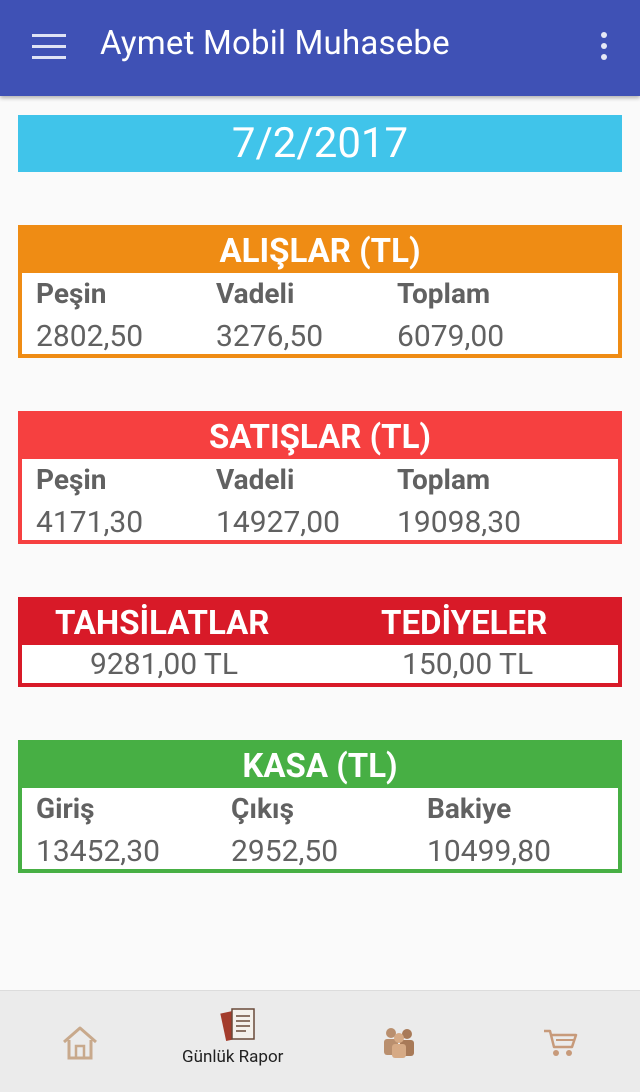 This screenshot has height=1092, width=640. I want to click on purchases-total-value: 6079,00, so click(451, 336).